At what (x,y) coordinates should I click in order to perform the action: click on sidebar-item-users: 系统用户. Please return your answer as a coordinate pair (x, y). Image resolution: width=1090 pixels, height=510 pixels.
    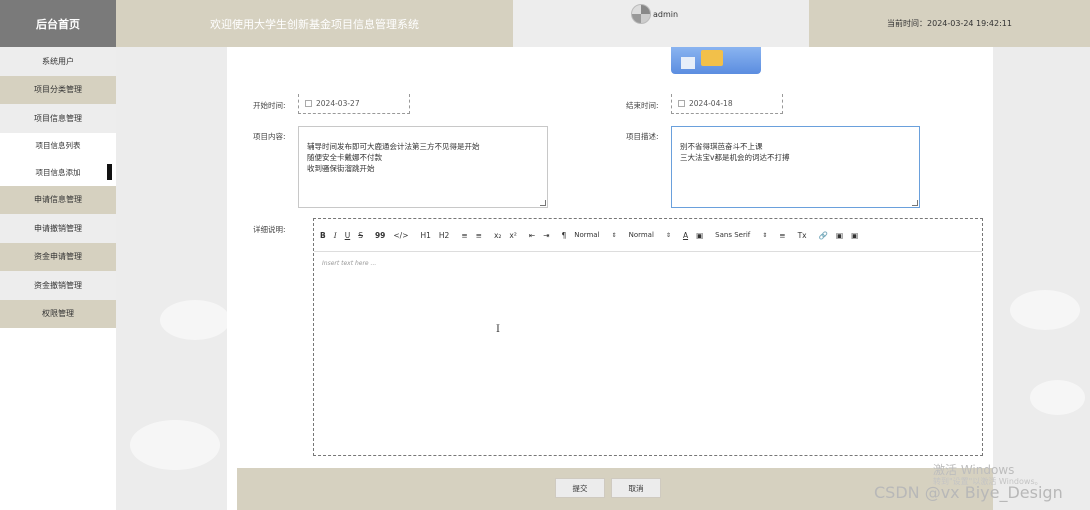
    Looking at the image, I should click on (58, 61).